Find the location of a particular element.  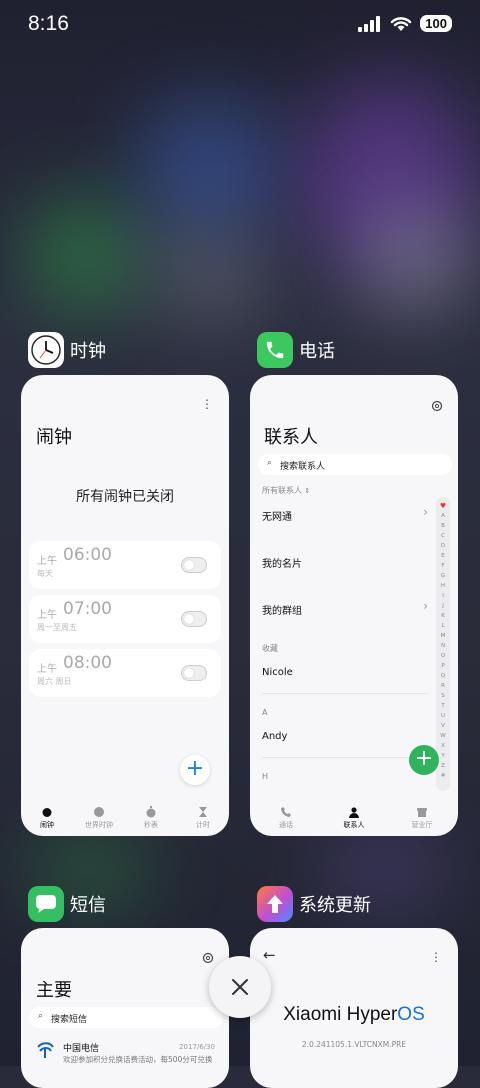

contacts-search-bar: ⌕ 搜索联系人 is located at coordinates (355, 464).